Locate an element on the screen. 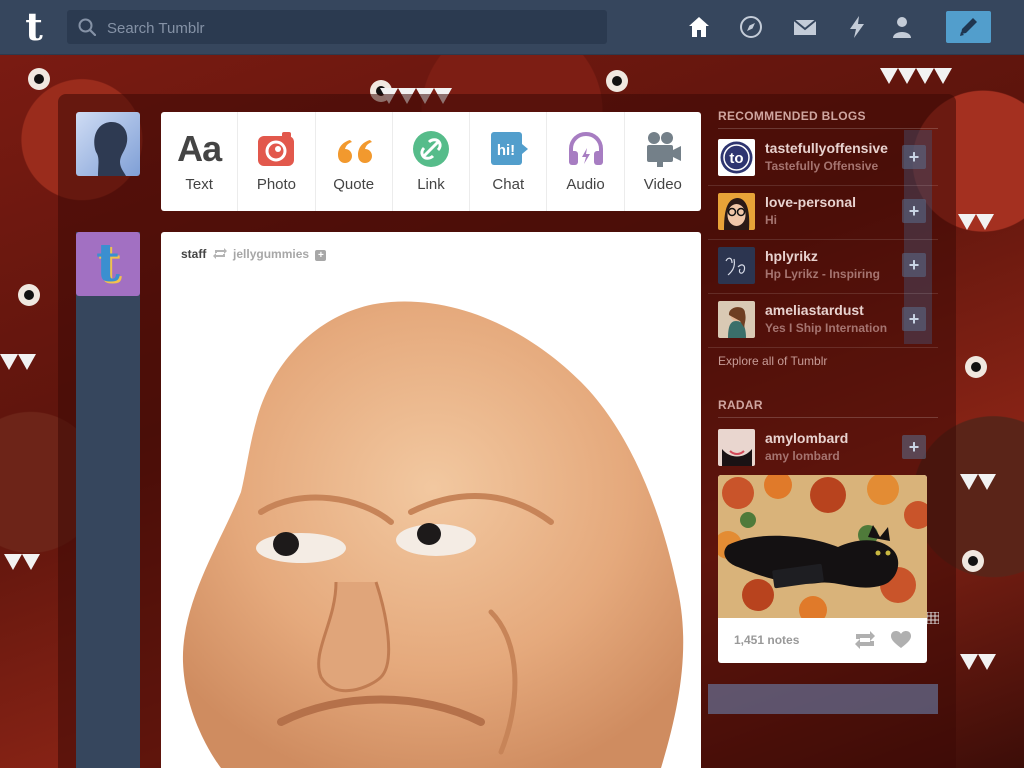 The width and height of the screenshot is (1024, 768). notes-count: 1,451 notes is located at coordinates (766, 640).